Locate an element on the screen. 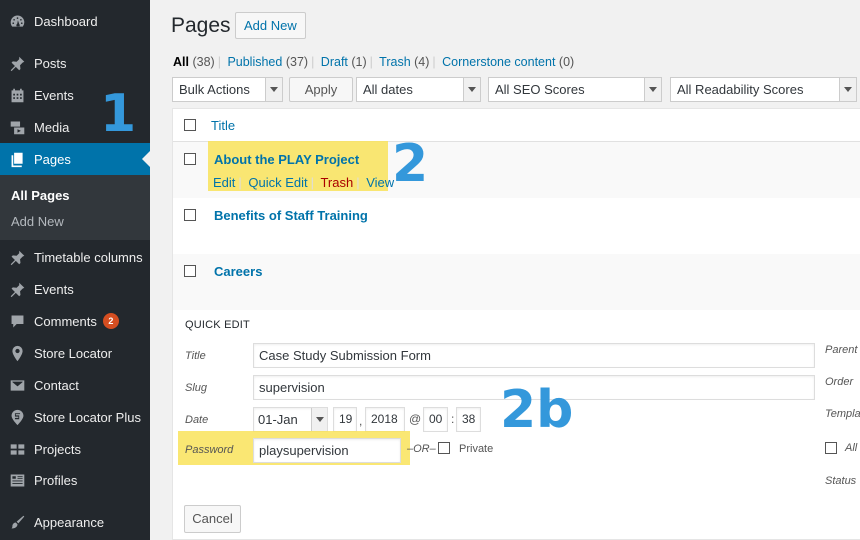  view-link: View is located at coordinates (380, 182).